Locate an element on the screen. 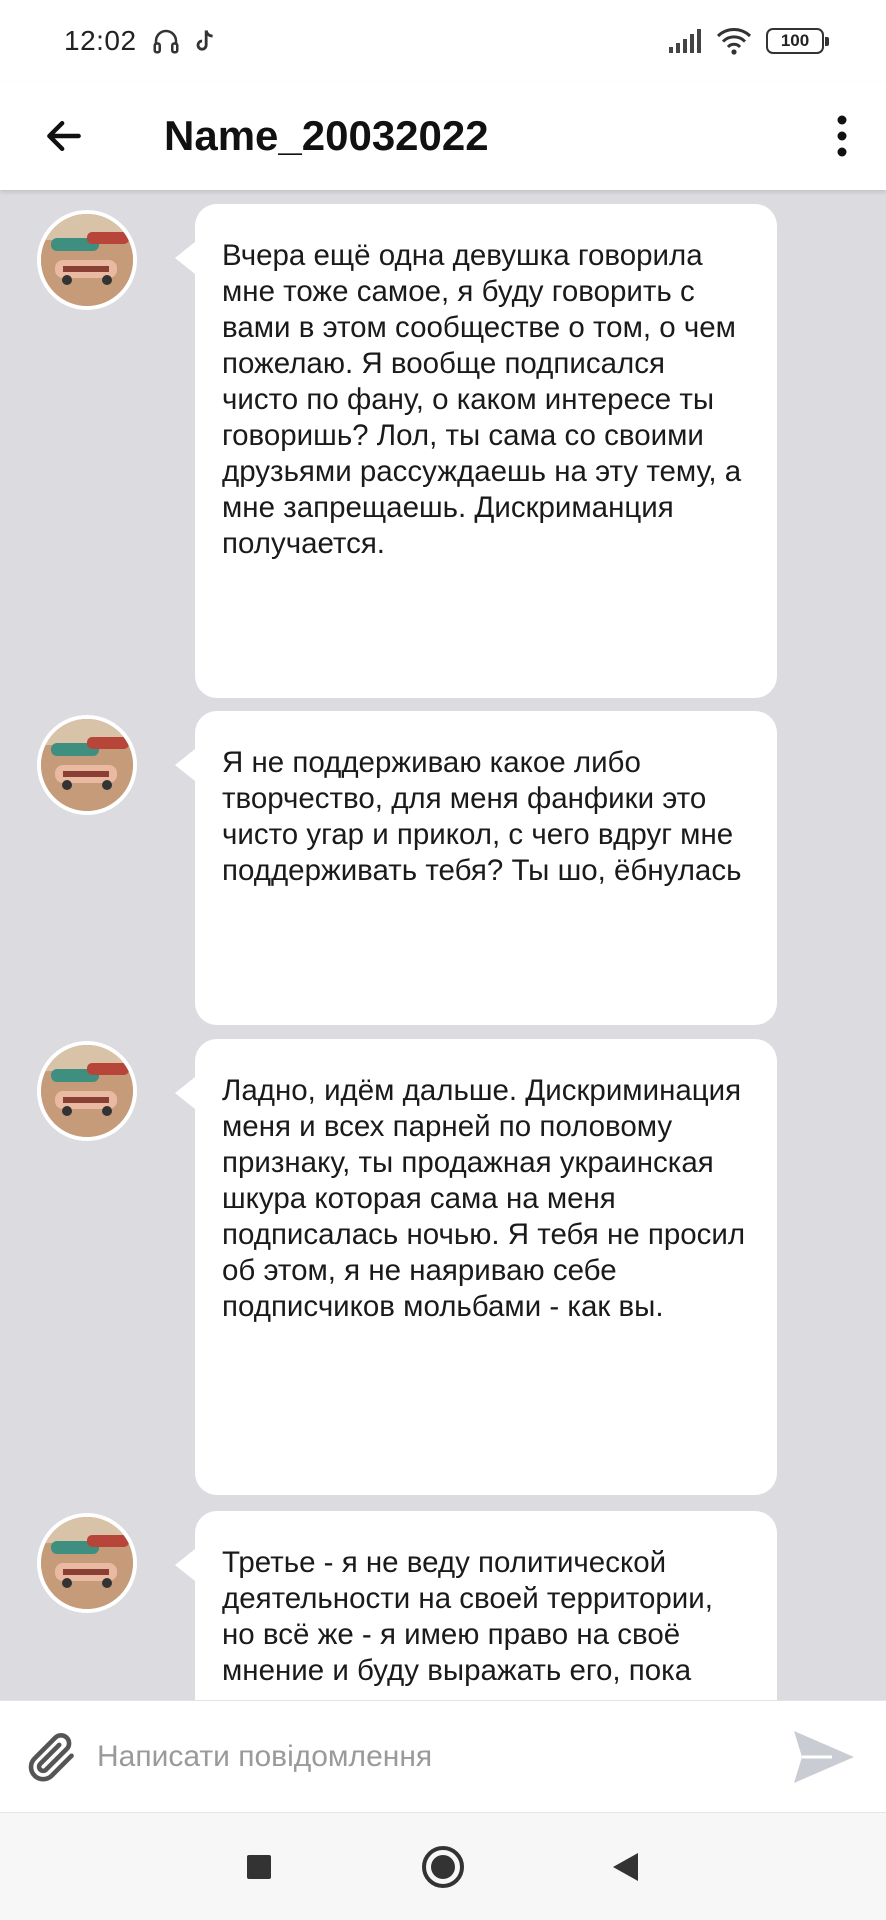  home-circle-icon is located at coordinates (443, 1867).